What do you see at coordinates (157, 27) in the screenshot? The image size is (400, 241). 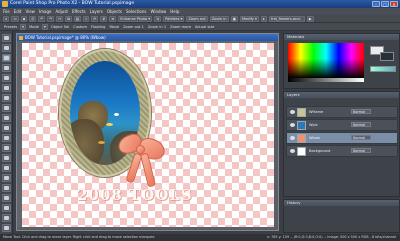 I see `zoom-in-1-label: Zoom in 1` at bounding box center [157, 27].